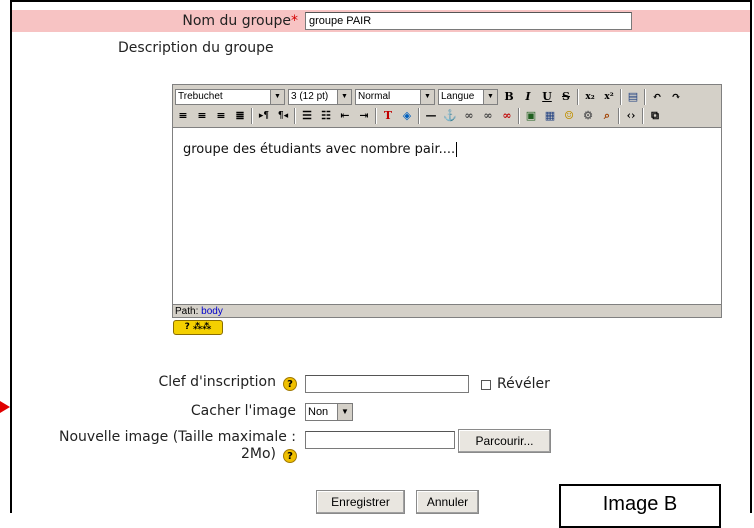  Describe the element at coordinates (177, 437) in the screenshot. I see `new-image-label: Nouvelle image (Taille maximale :` at that location.